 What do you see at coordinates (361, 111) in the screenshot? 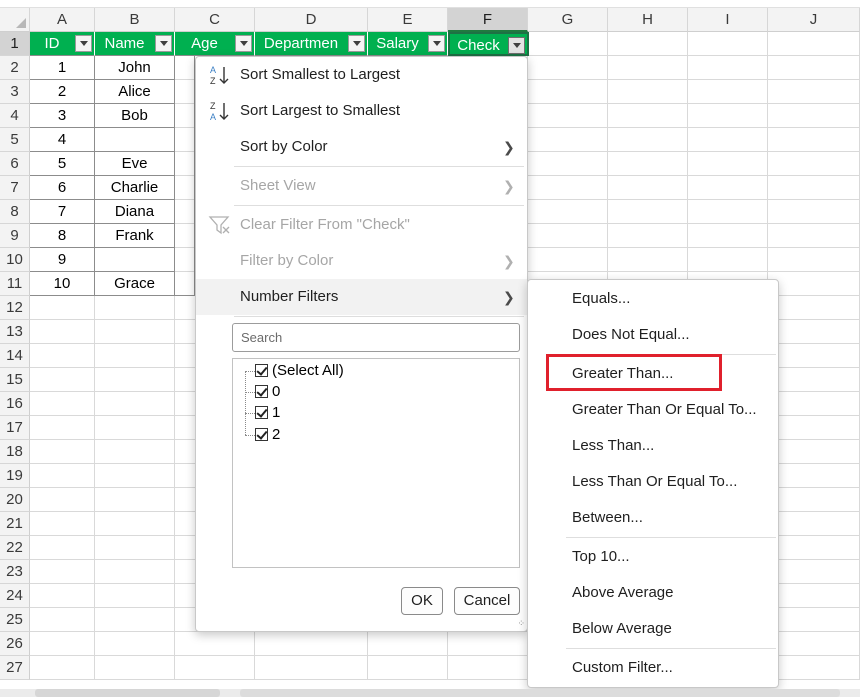
I see `sort-descending-item: Z A Sort Largest to Smallest` at bounding box center [361, 111].